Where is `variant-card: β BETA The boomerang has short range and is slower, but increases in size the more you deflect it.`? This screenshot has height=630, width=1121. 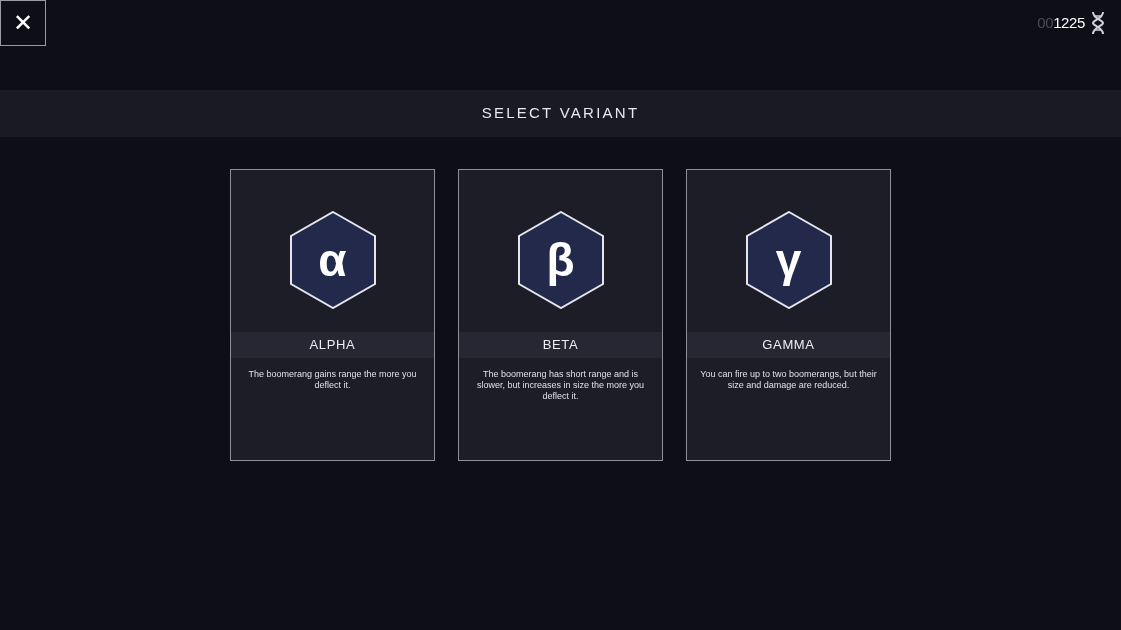
variant-card: β BETA The boomerang has short range and is slower, but increases in size the more you deflect it. is located at coordinates (560, 315).